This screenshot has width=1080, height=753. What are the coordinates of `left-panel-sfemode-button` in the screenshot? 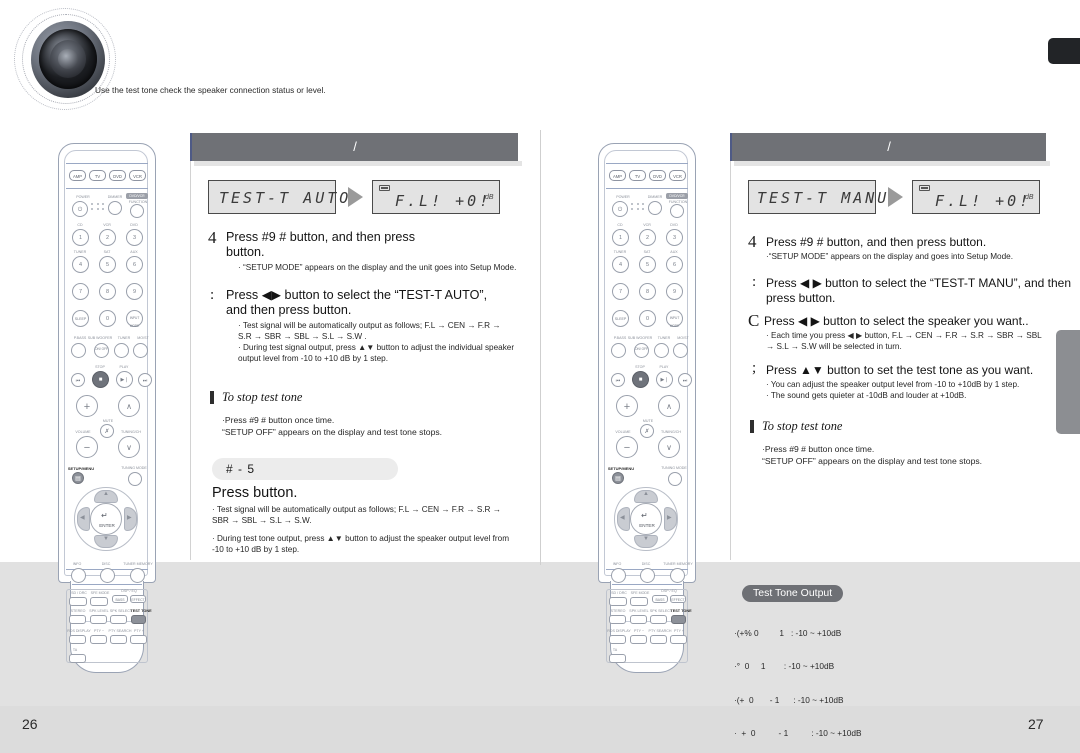 It's located at (99, 601).